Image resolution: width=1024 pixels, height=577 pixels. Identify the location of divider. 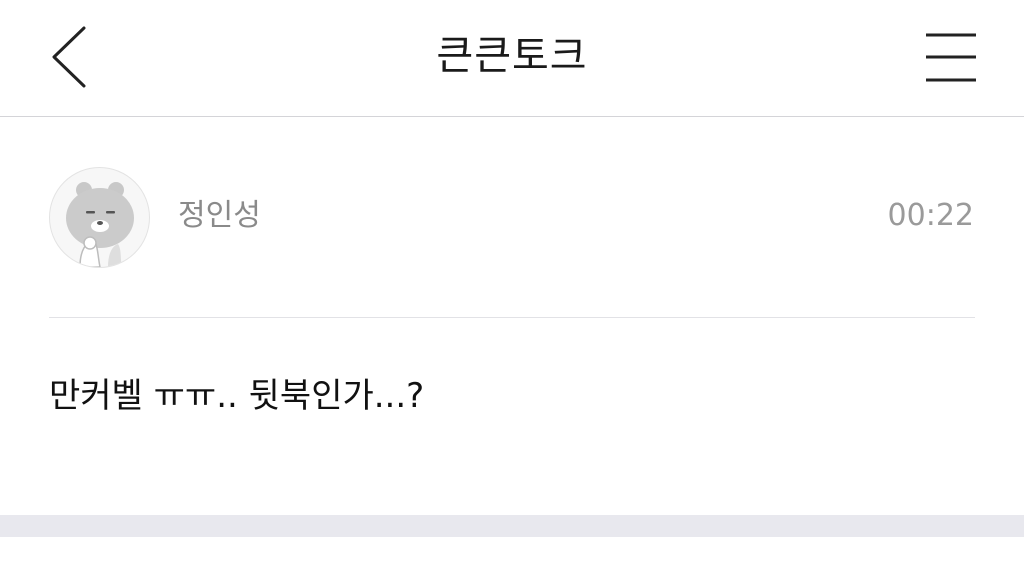
(512, 317).